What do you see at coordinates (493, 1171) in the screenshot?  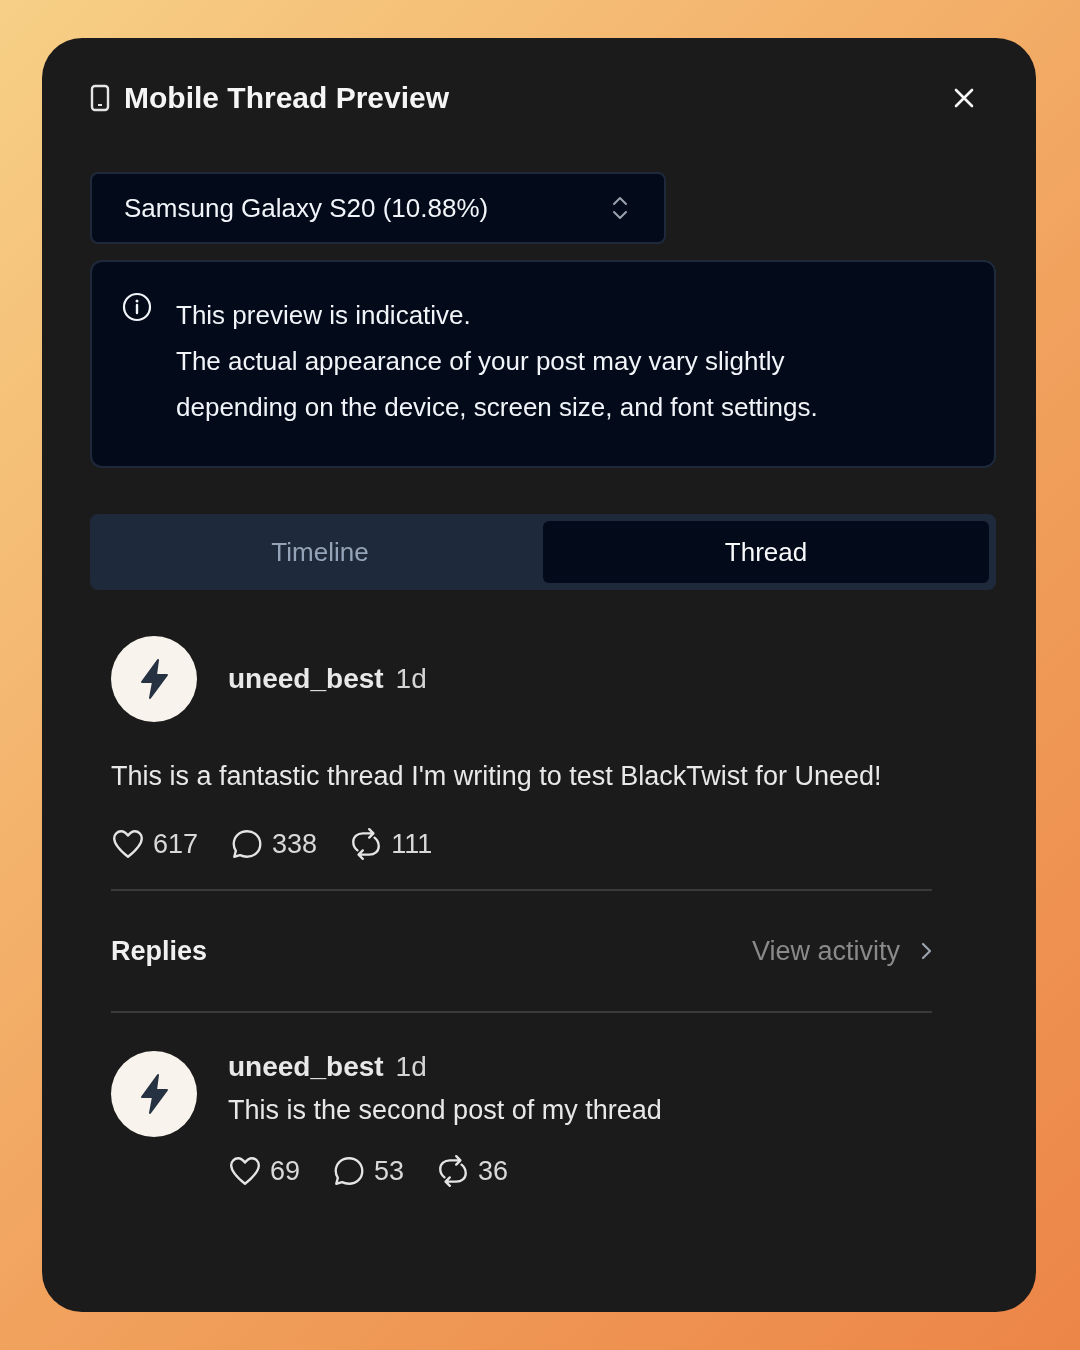 I see `stat-count: 36` at bounding box center [493, 1171].